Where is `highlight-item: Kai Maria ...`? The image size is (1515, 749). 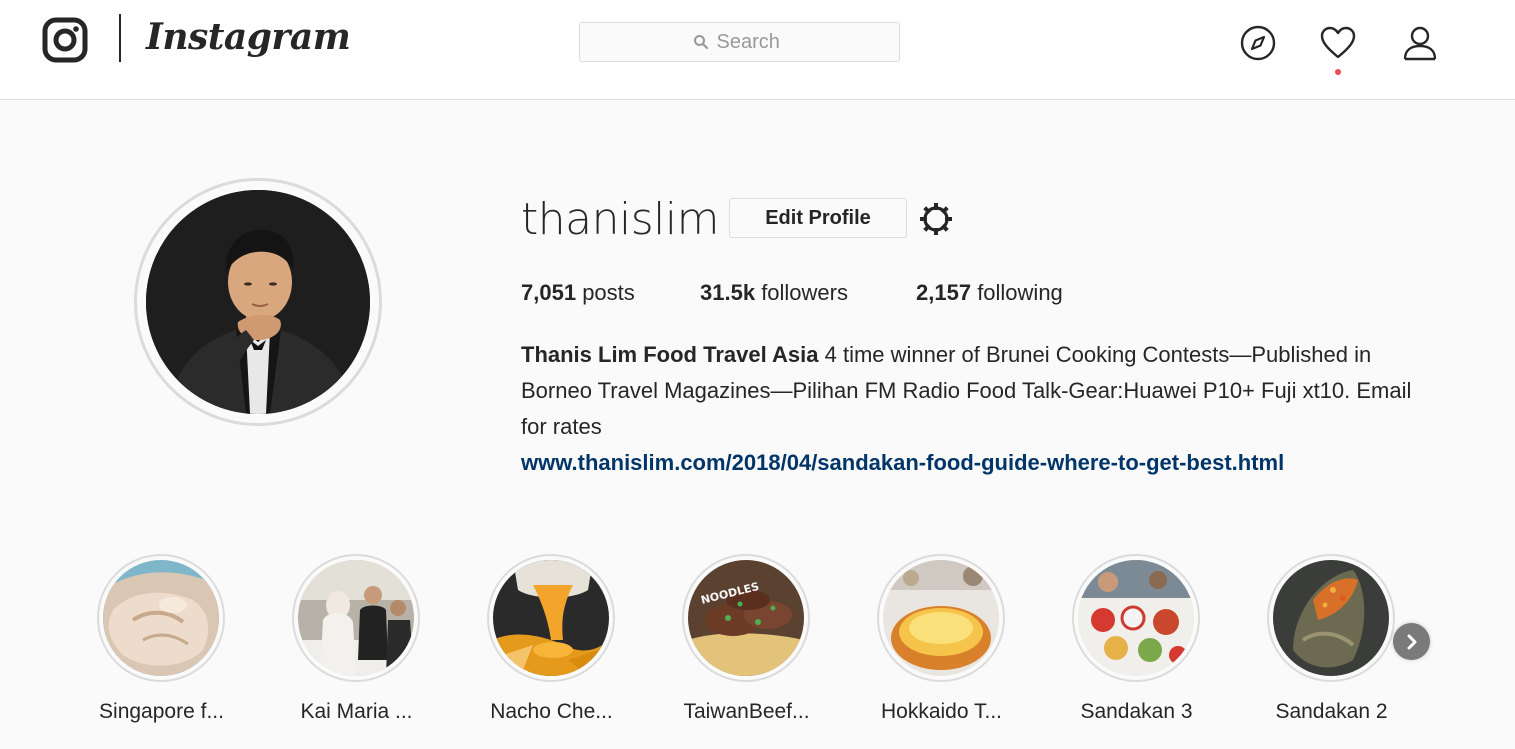 highlight-item: Kai Maria ... is located at coordinates (356, 647).